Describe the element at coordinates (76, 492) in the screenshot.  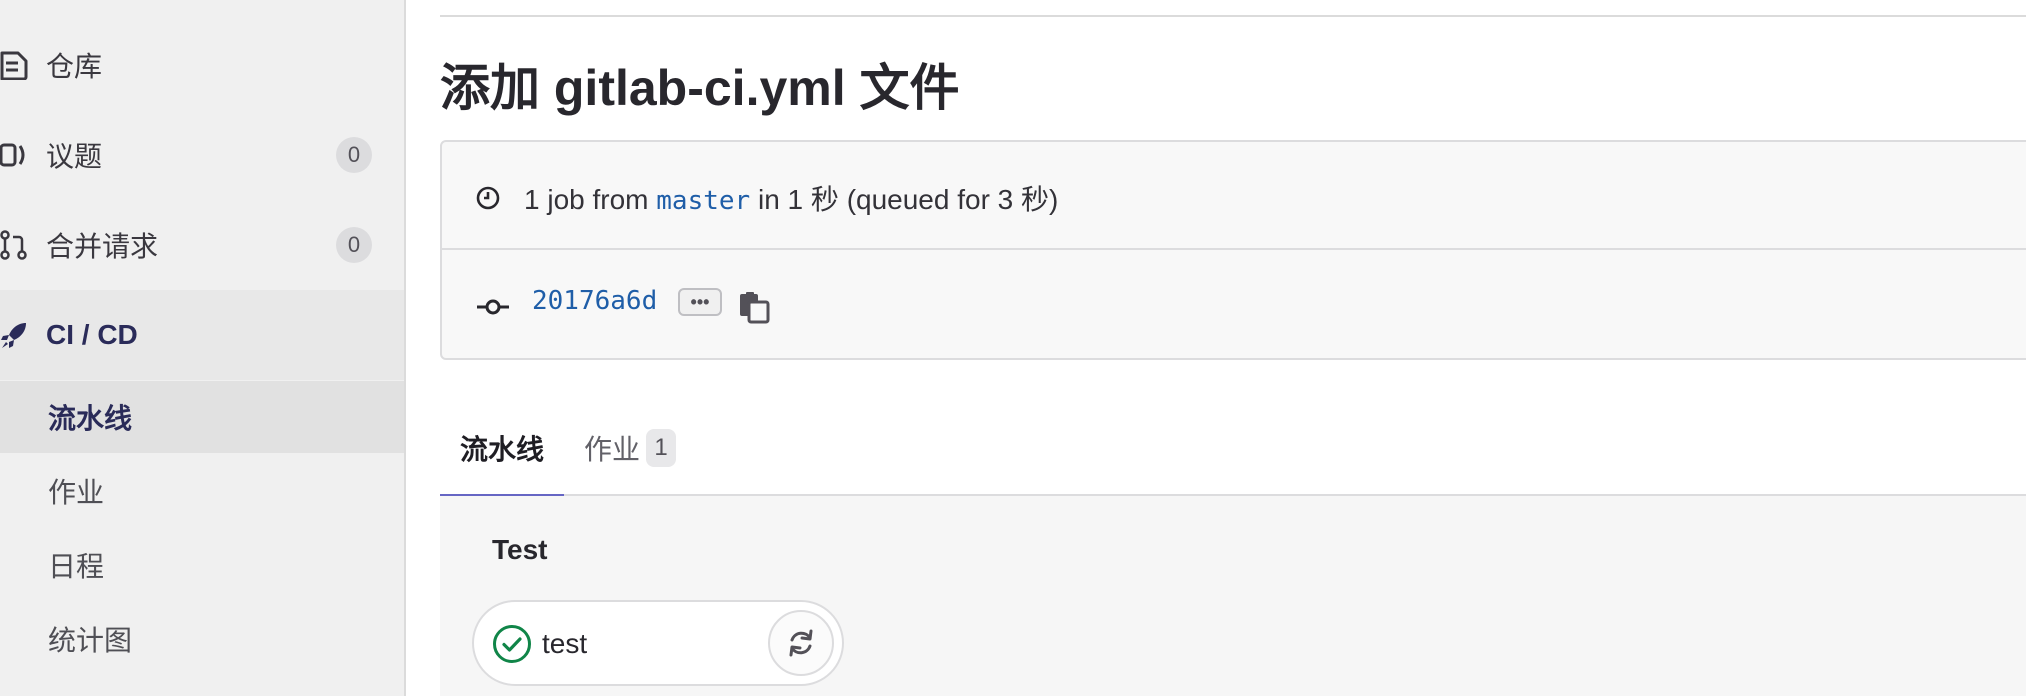
I see `sidebar-subitem-label: 作业` at that location.